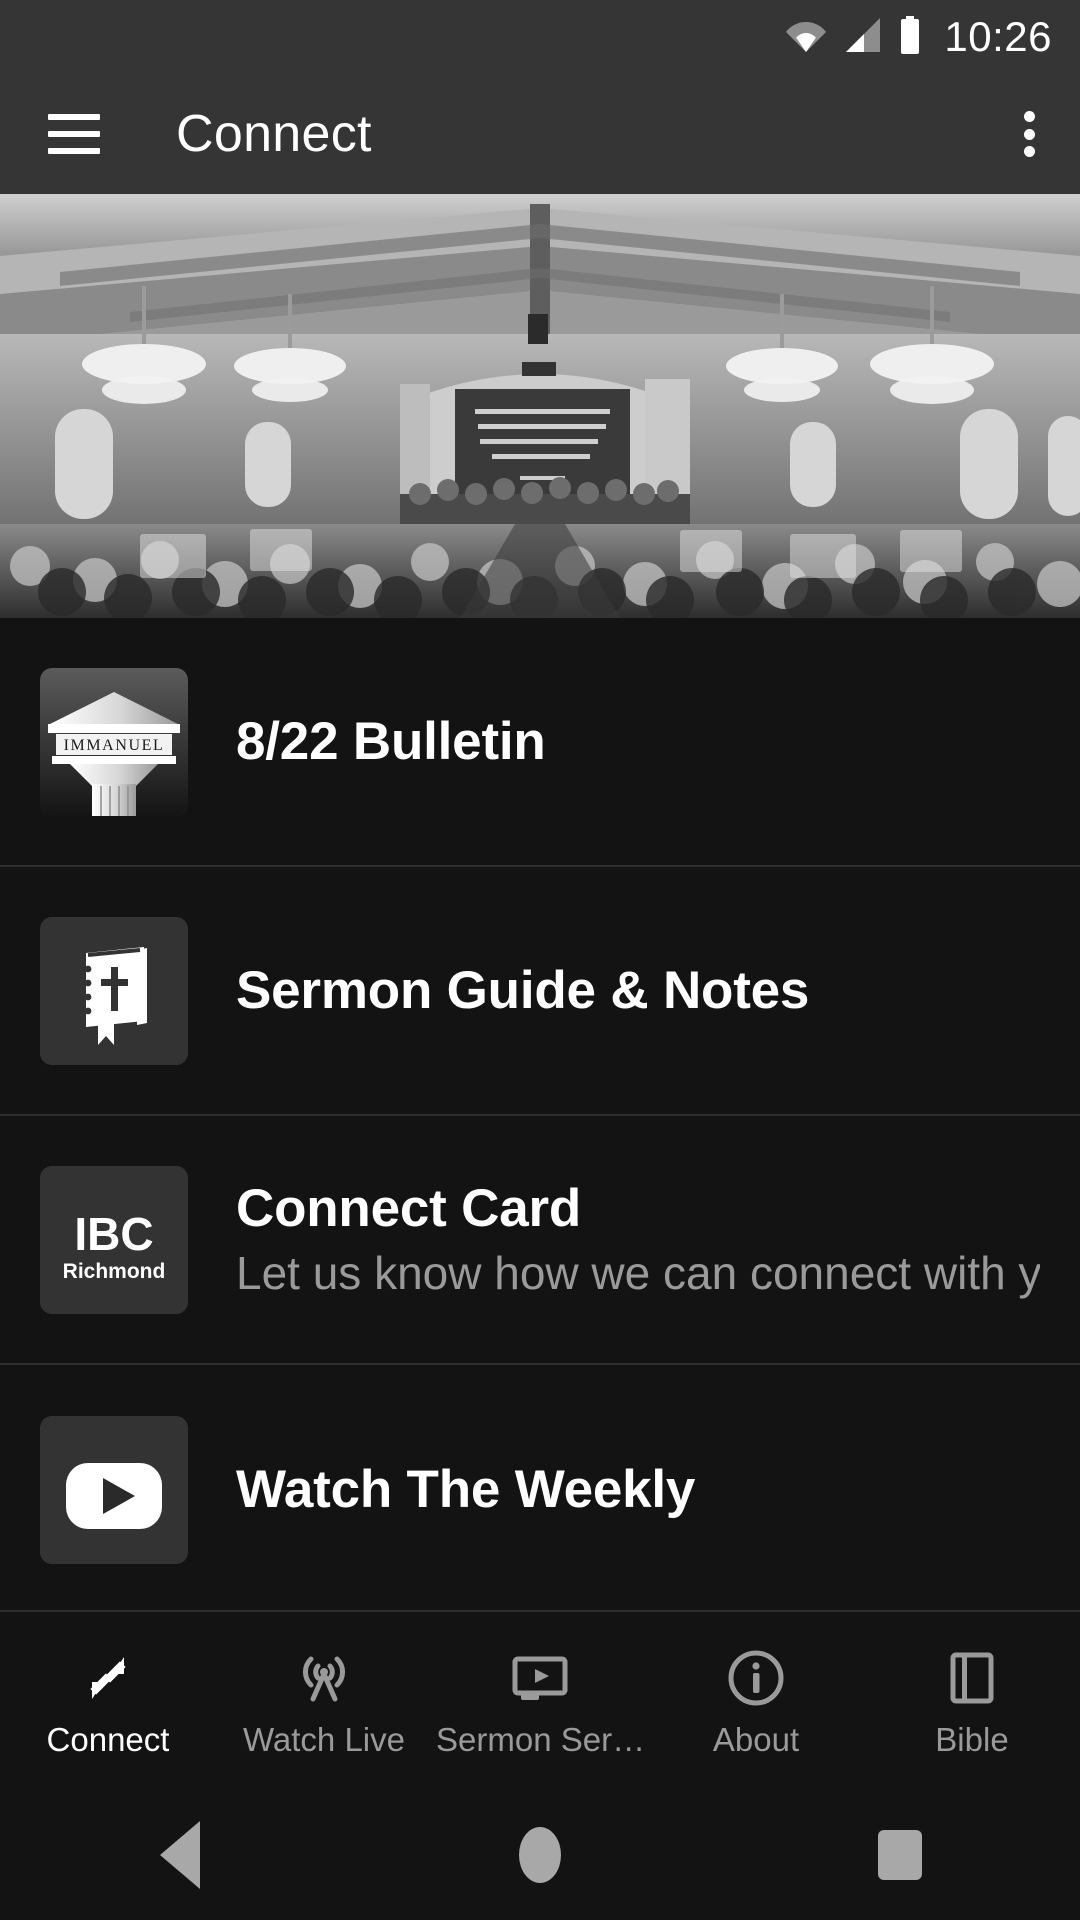  I want to click on nav-item-watch-live: Watch Live, so click(324, 1701).